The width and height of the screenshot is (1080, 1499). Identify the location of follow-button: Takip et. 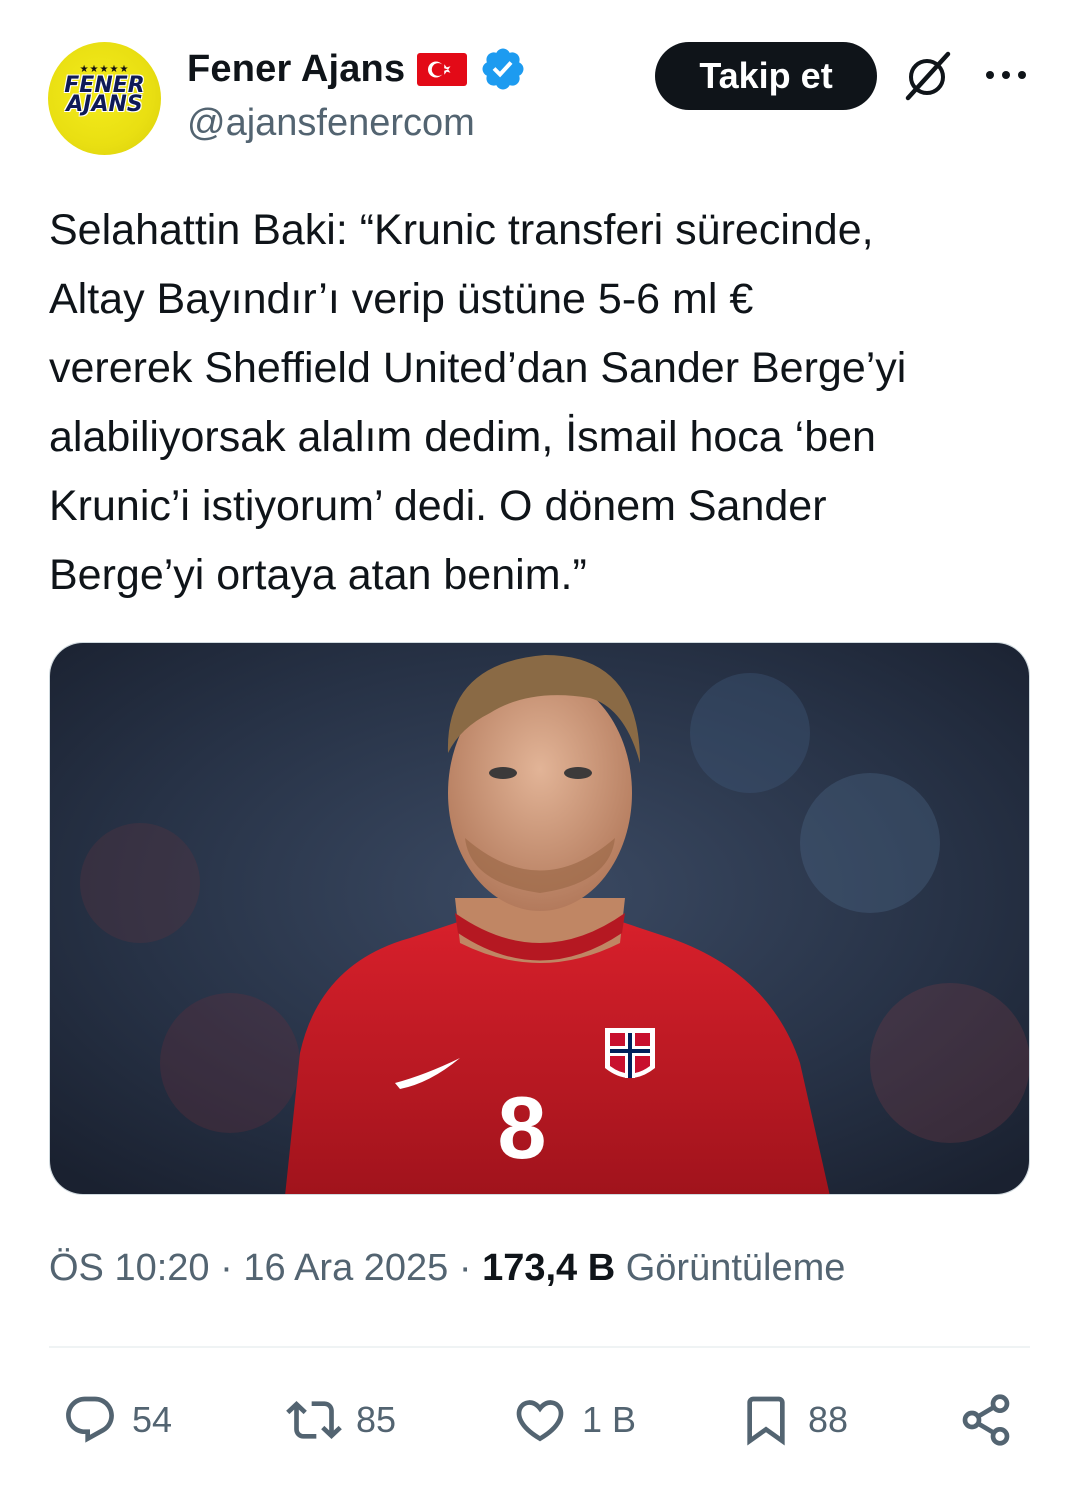
(766, 76).